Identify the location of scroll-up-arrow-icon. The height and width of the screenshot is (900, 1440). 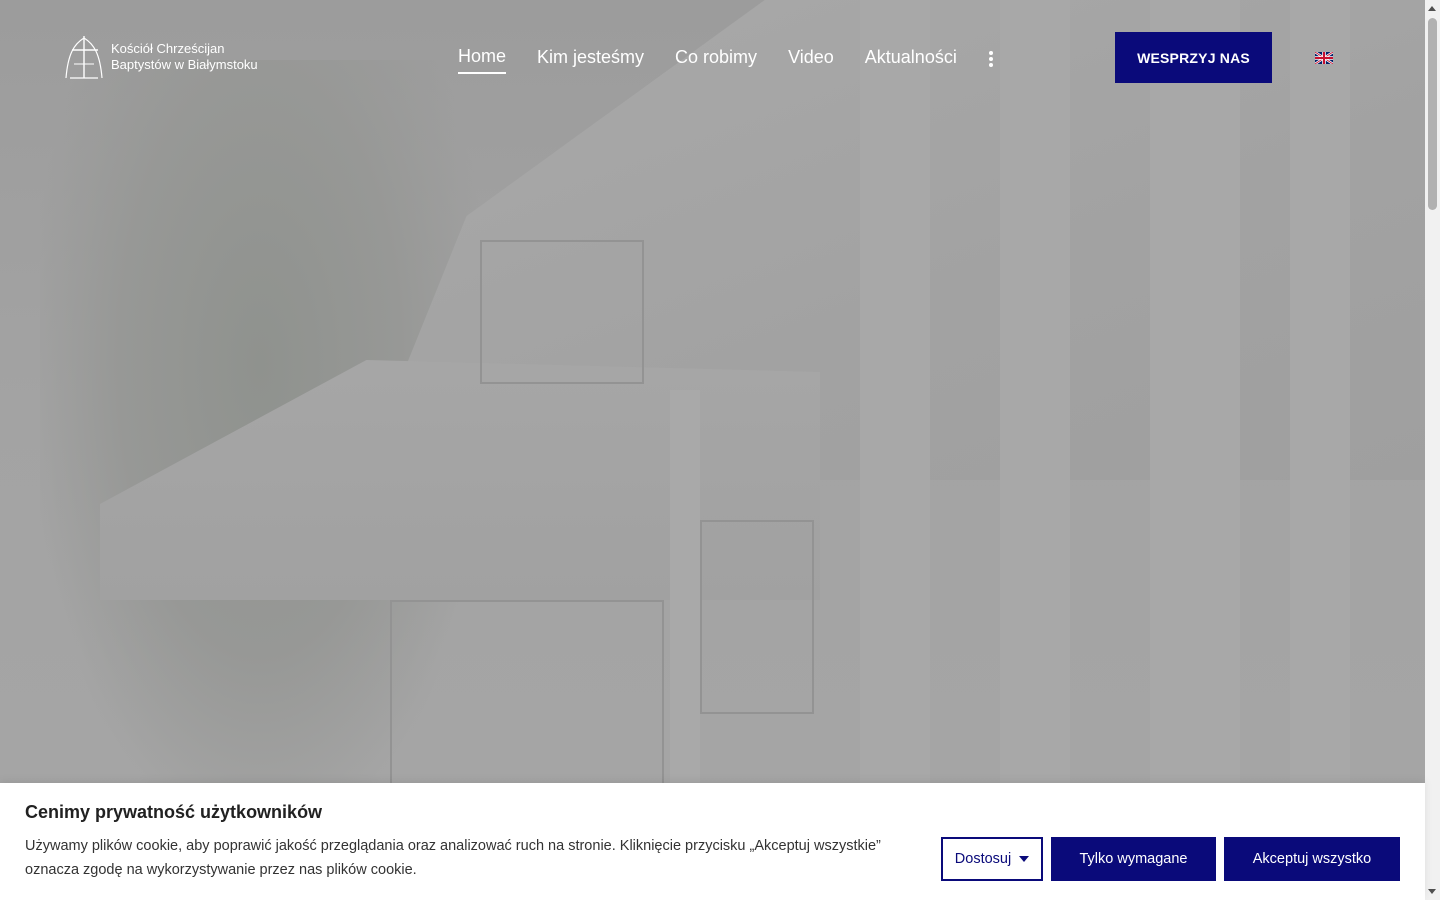
(1432, 8).